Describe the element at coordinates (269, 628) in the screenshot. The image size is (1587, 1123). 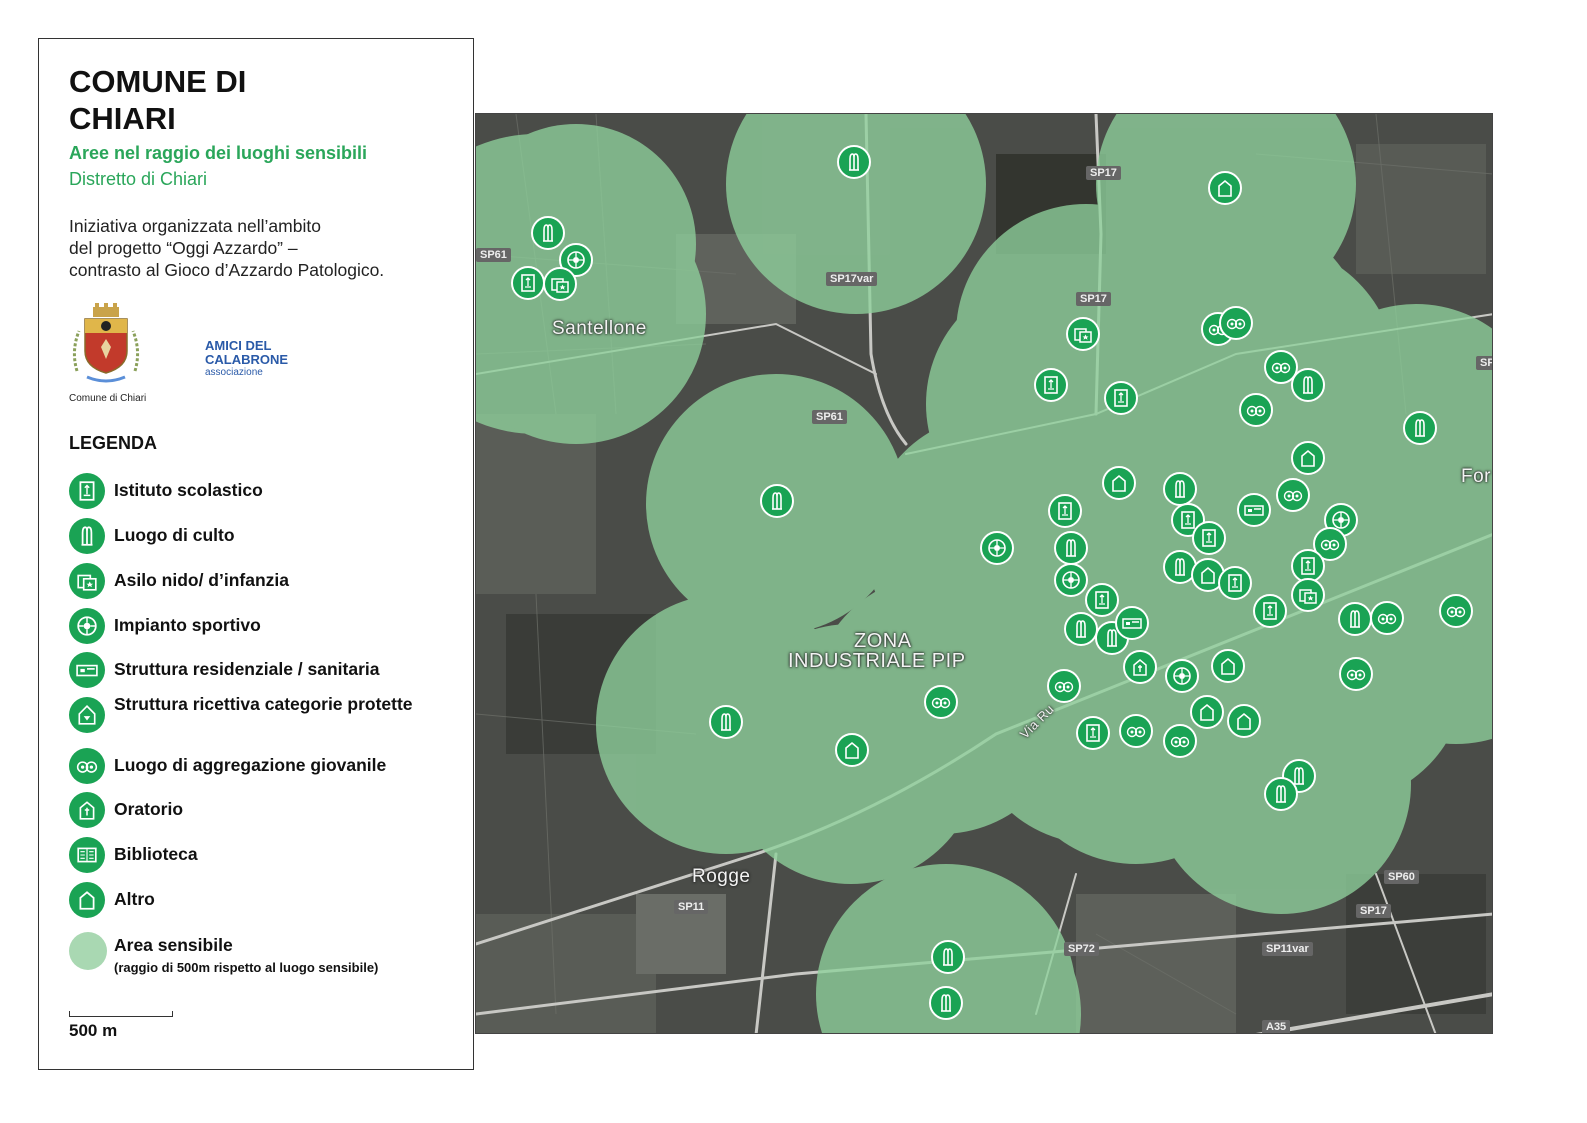
I see `legend-item-sport: Impianto sportivo` at that location.